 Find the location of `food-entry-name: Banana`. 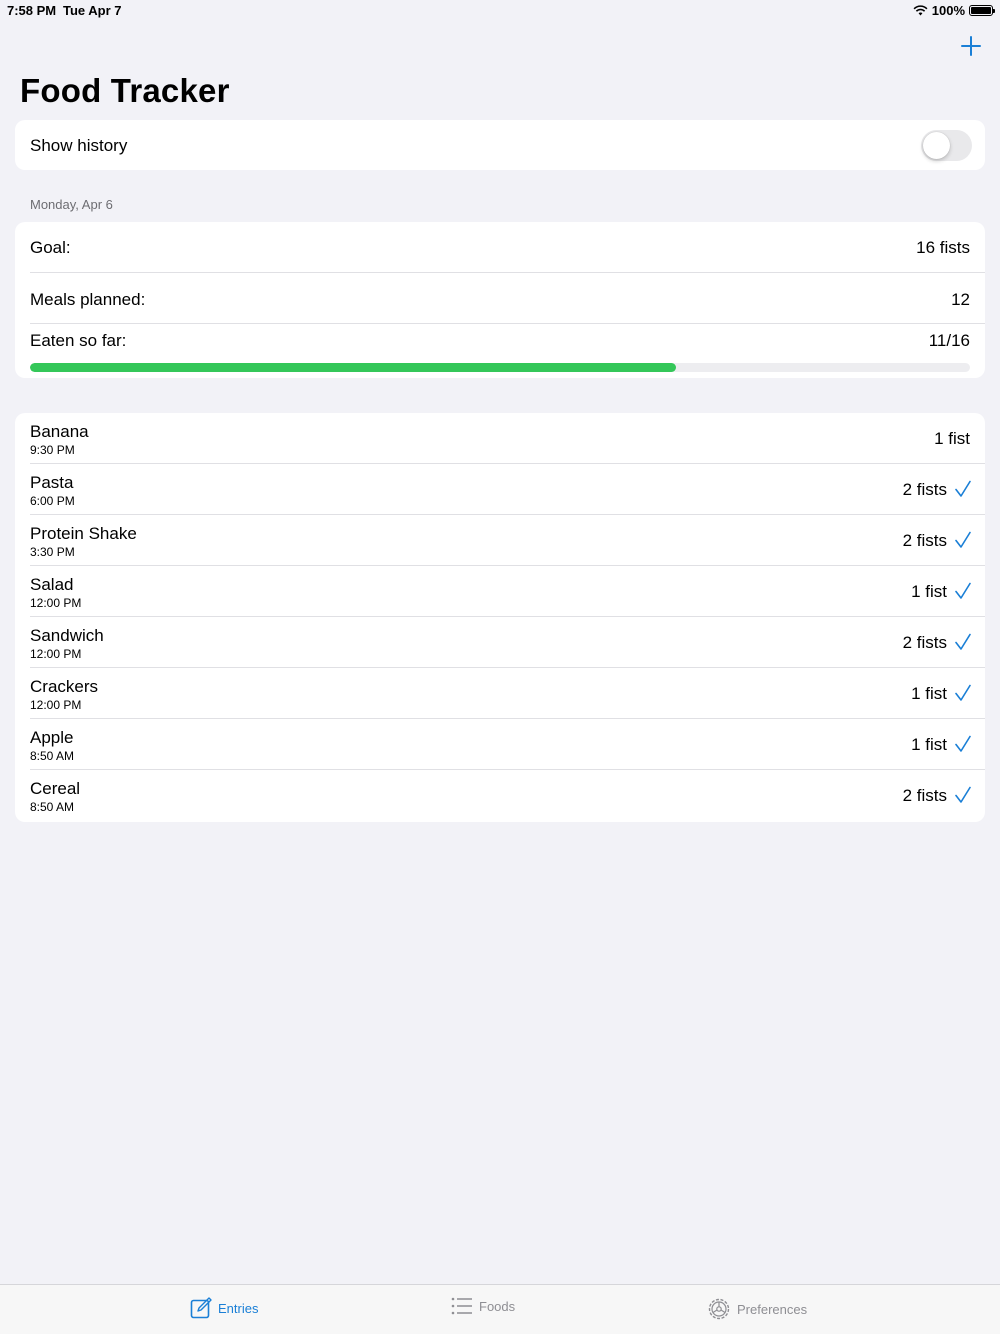

food-entry-name: Banana is located at coordinates (59, 431).